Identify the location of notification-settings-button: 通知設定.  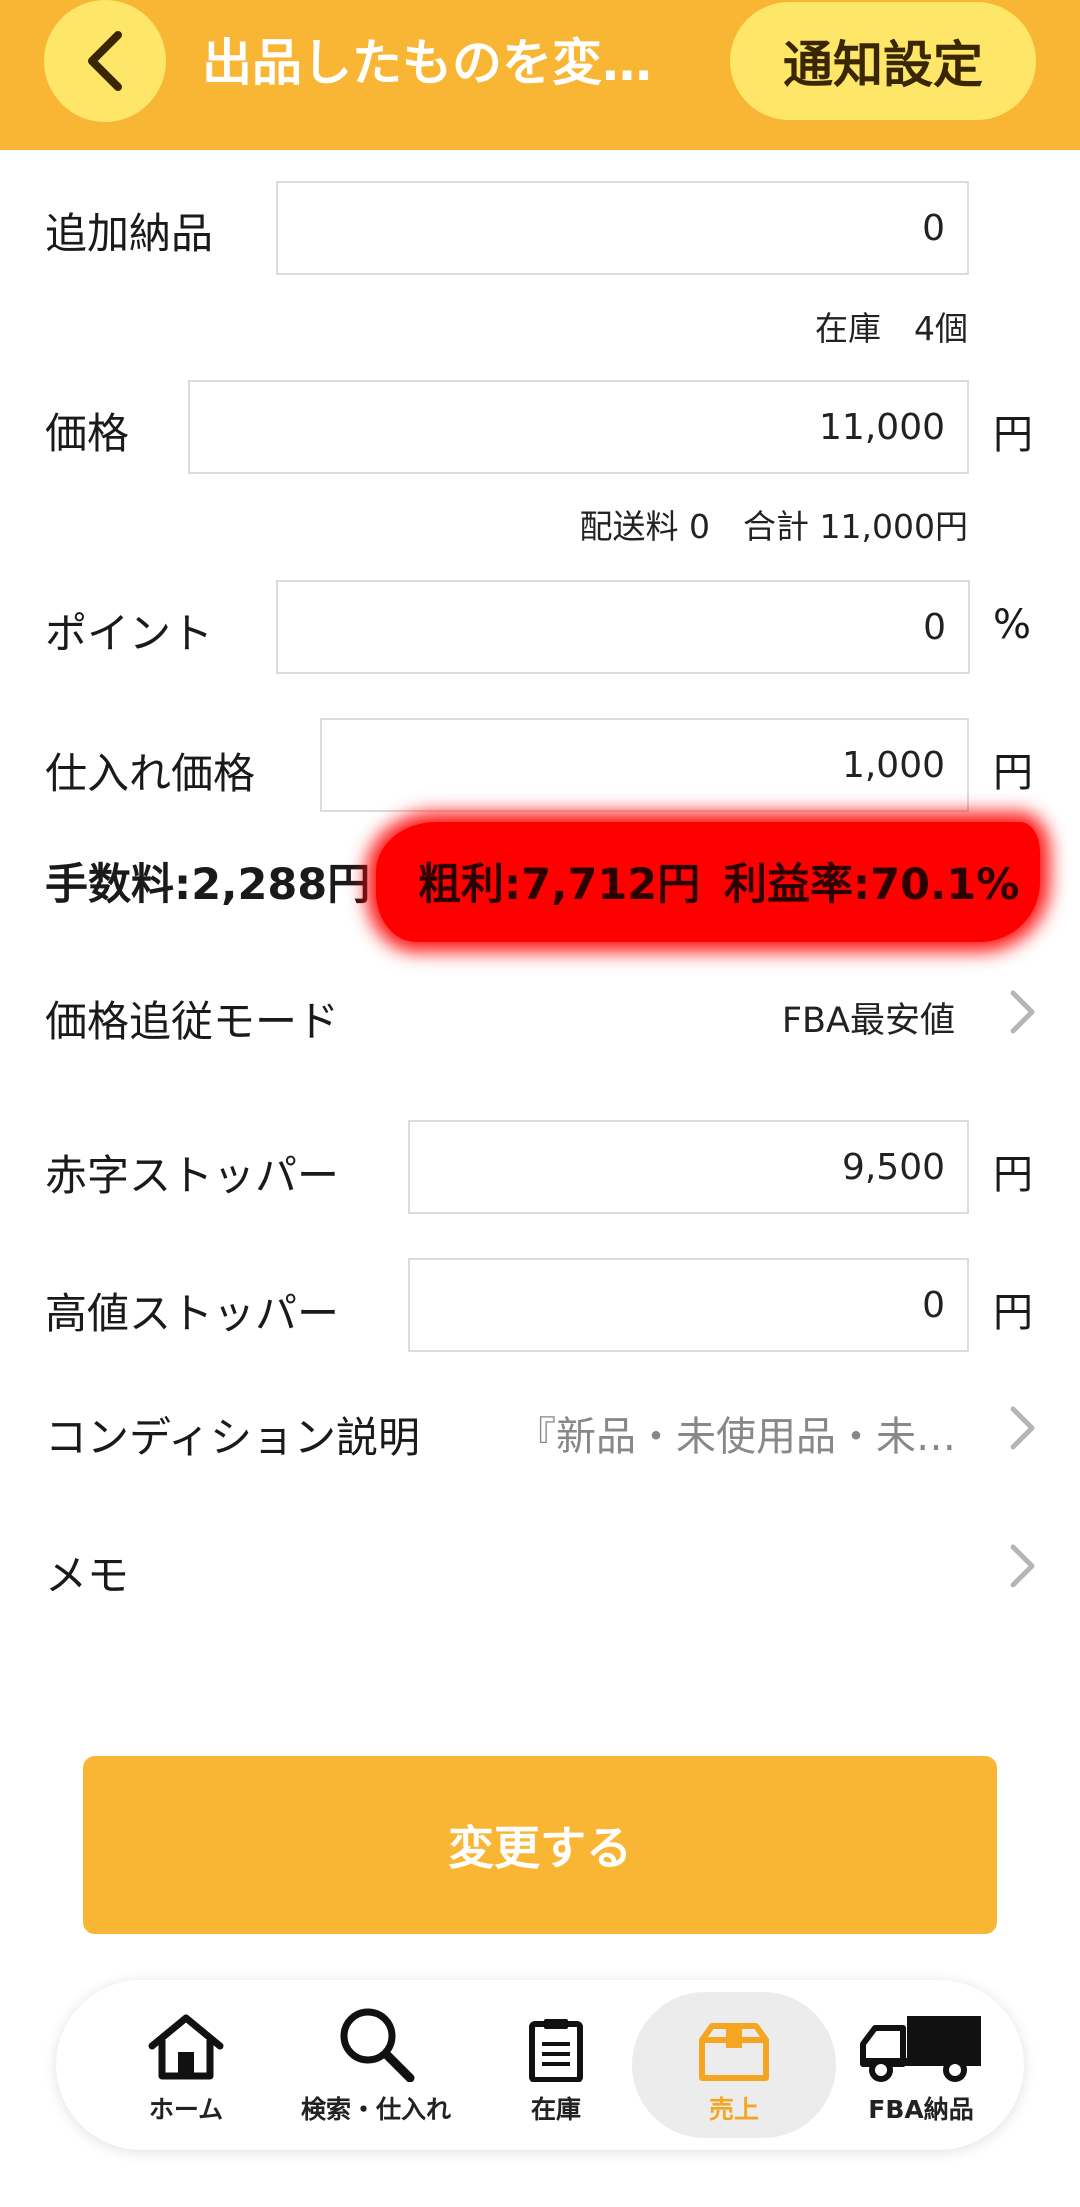
(883, 61).